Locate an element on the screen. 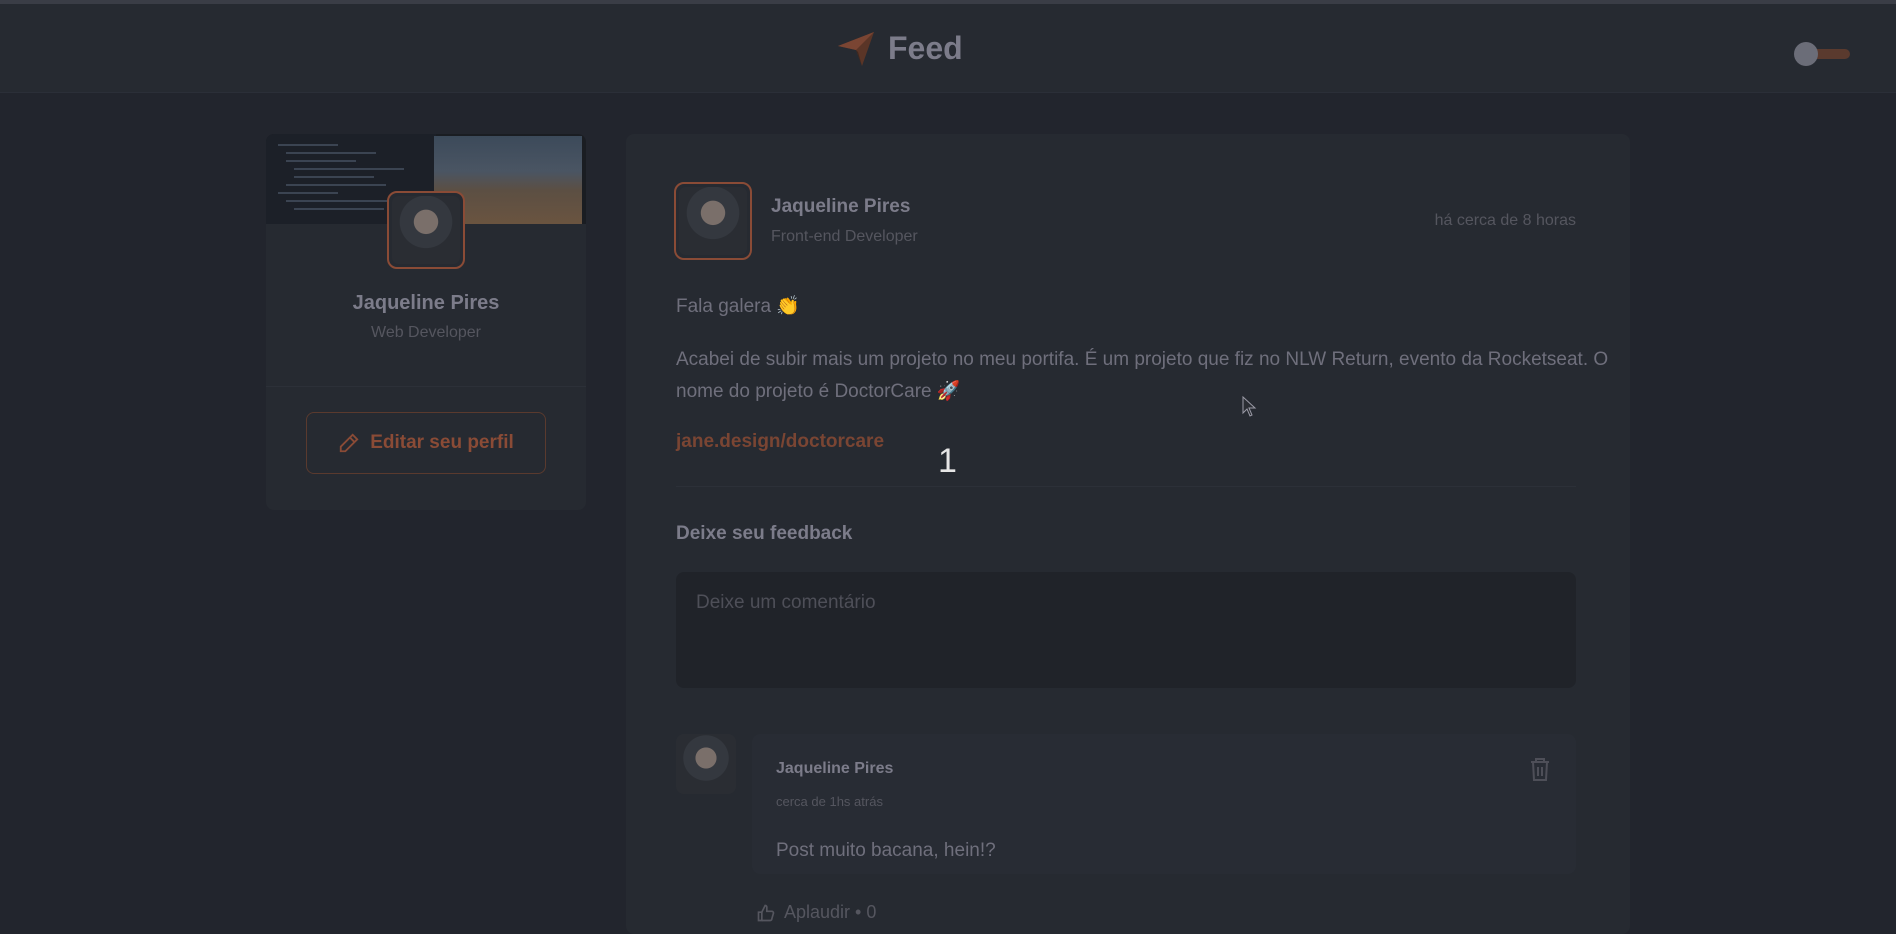 The height and width of the screenshot is (934, 1896). applaud-label: Aplaudir • 0 is located at coordinates (830, 912).